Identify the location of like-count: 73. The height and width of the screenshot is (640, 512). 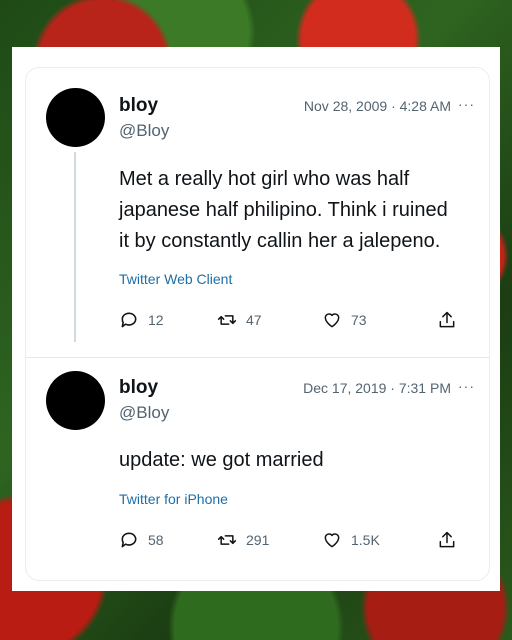
(359, 320).